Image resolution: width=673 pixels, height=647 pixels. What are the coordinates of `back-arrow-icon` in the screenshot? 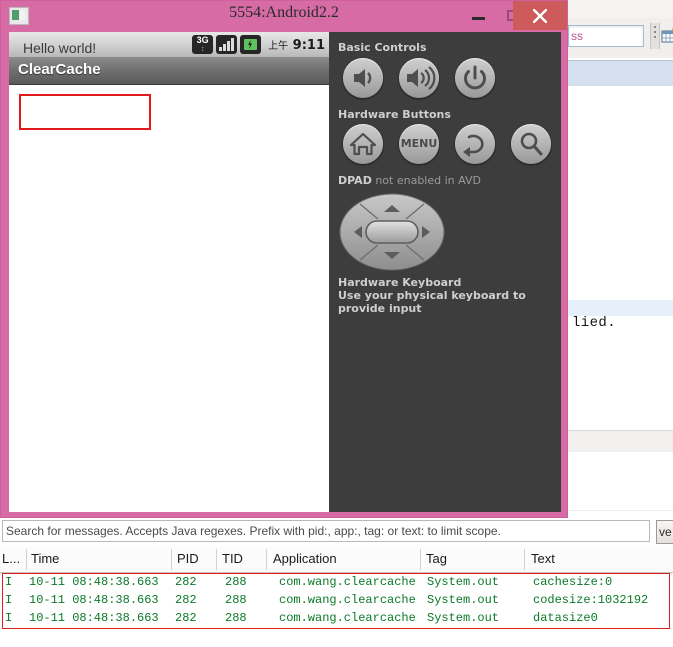 It's located at (473, 145).